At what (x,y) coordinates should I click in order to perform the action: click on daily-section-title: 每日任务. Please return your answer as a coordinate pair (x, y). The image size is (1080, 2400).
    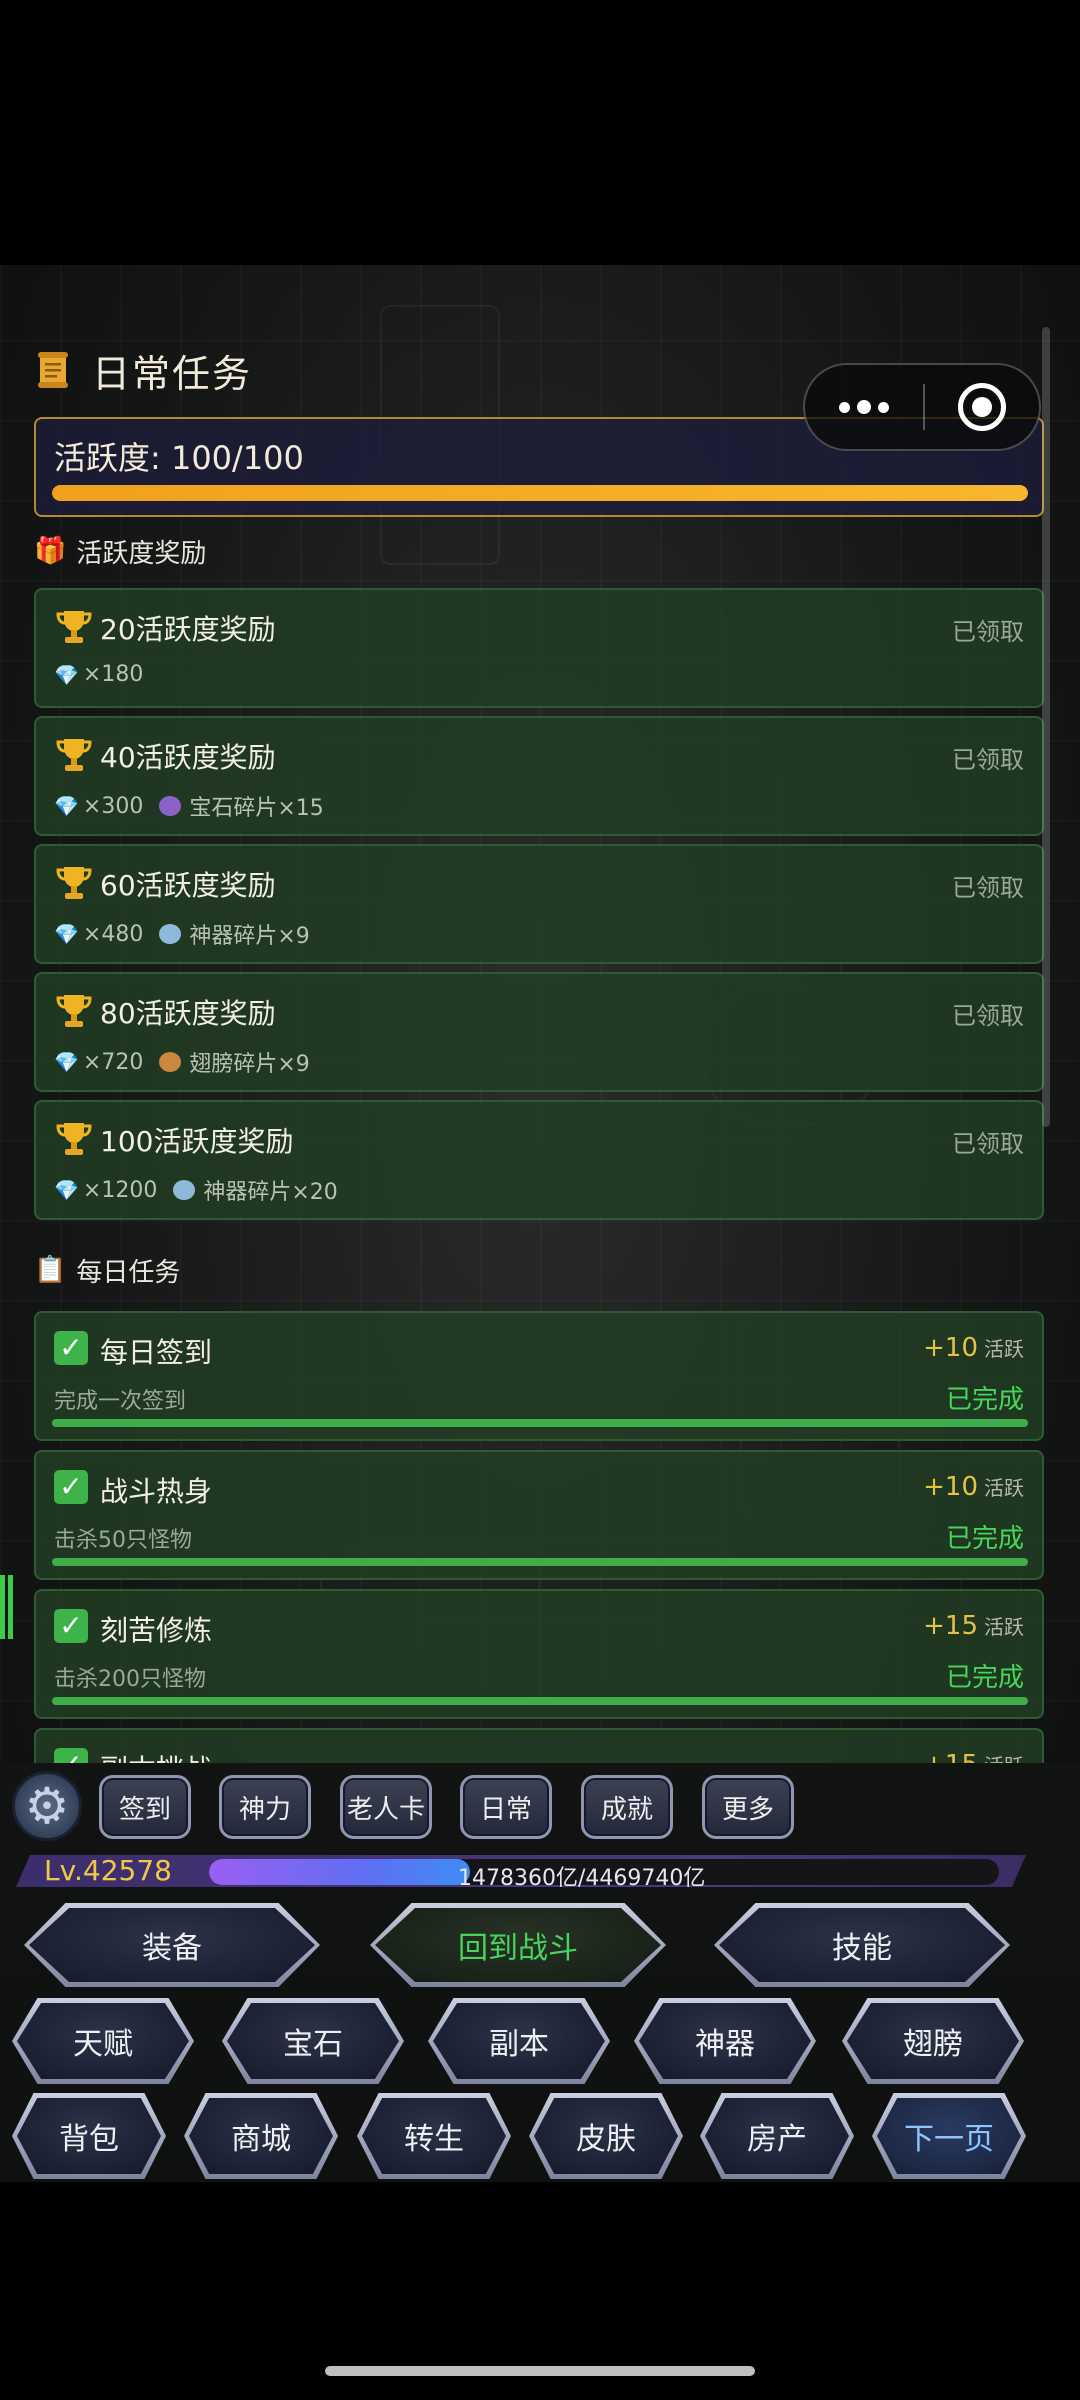
    Looking at the image, I should click on (128, 1272).